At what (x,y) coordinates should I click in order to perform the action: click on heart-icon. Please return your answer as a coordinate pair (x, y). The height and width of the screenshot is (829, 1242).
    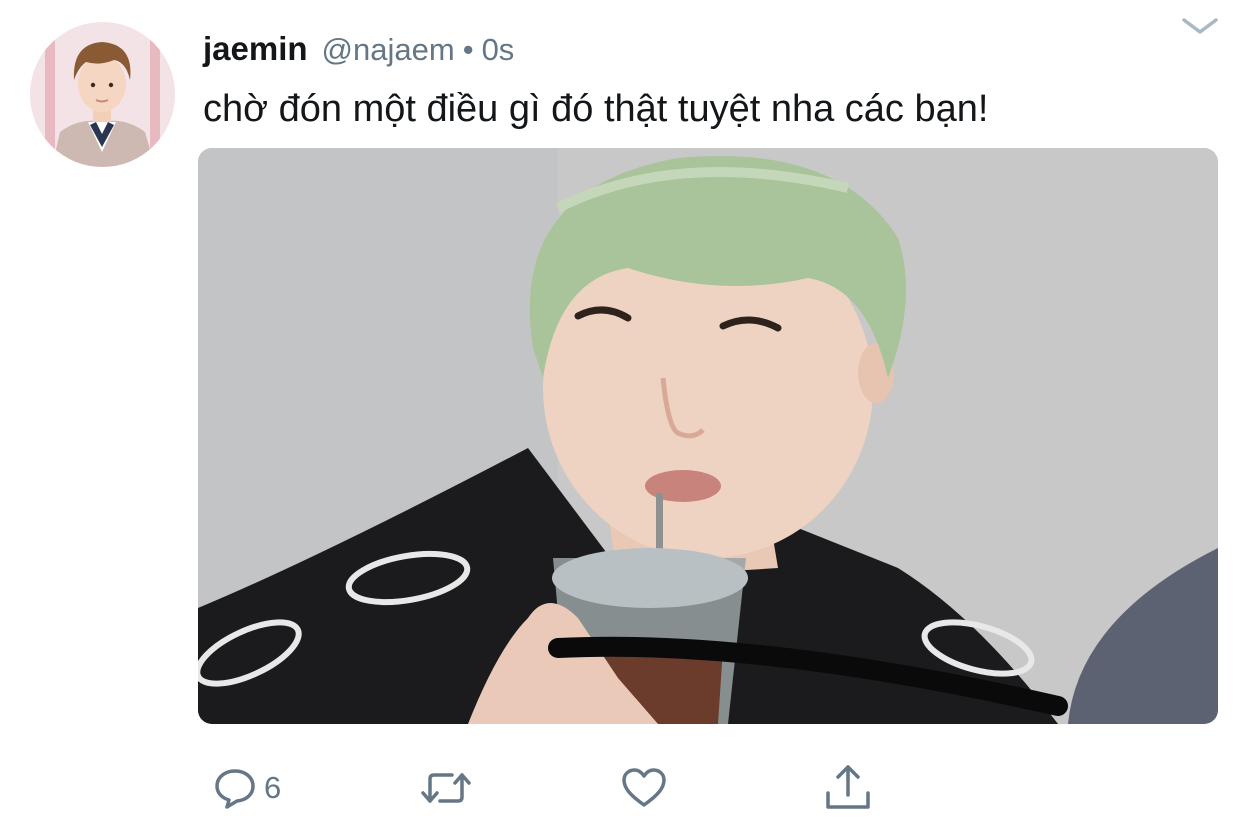
    Looking at the image, I should click on (644, 788).